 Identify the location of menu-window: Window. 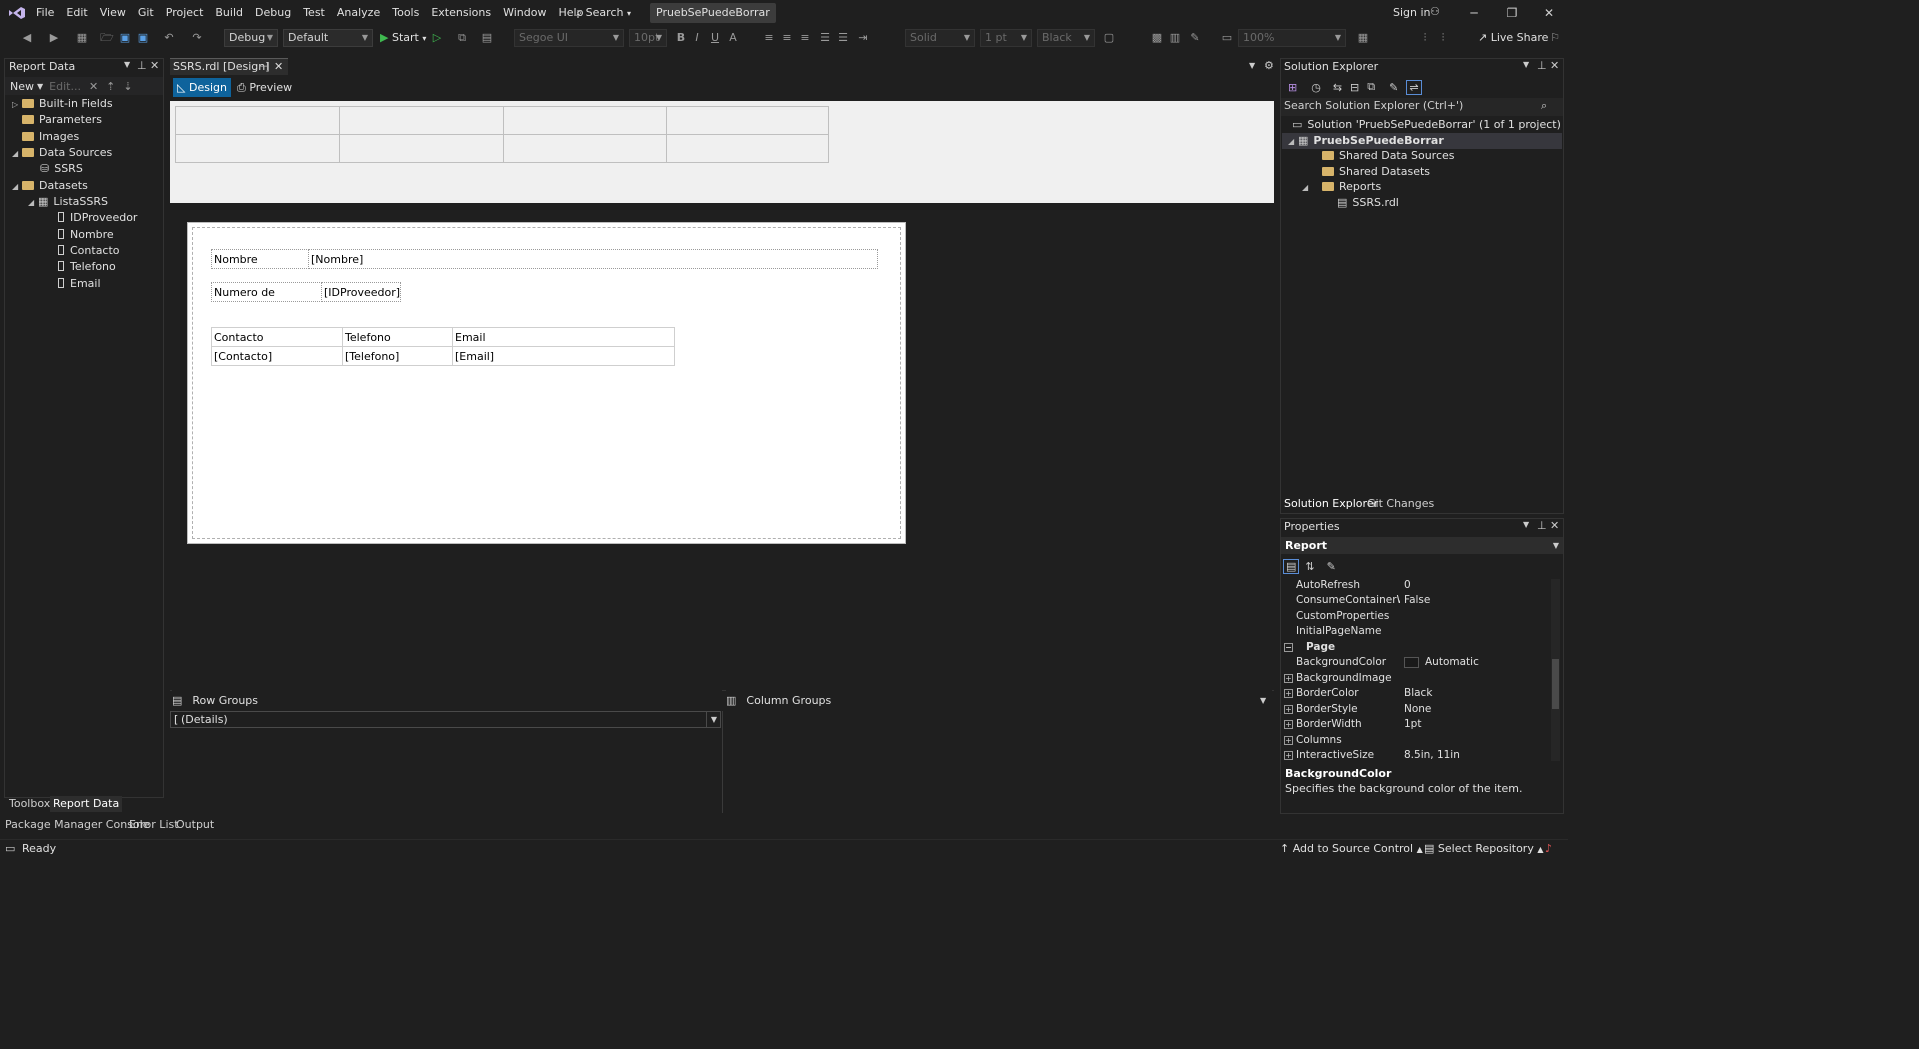
(524, 13).